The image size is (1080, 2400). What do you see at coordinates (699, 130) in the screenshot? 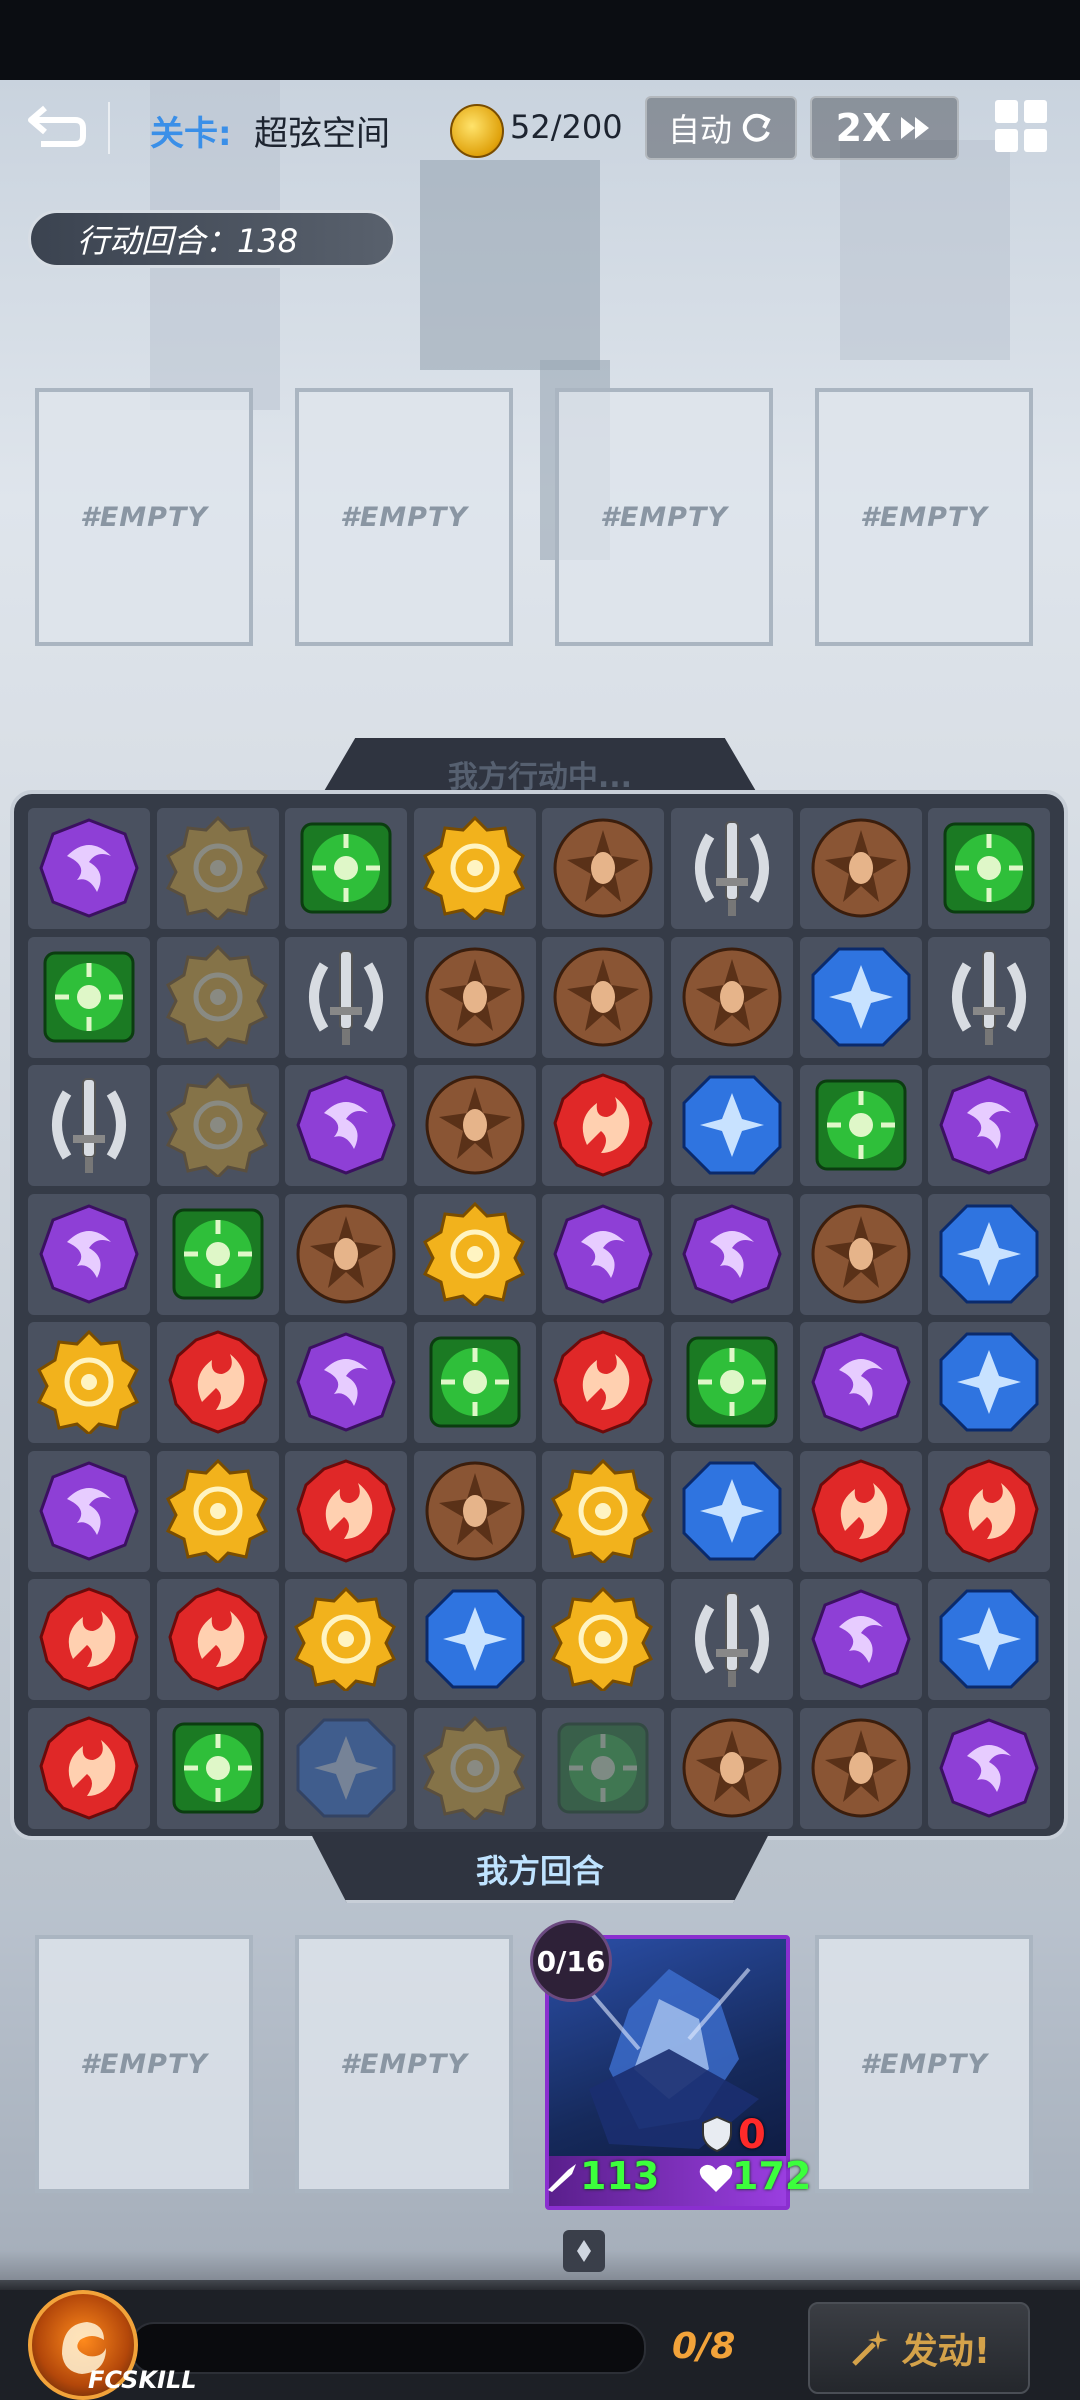
I see `auto-label: 自动` at bounding box center [699, 130].